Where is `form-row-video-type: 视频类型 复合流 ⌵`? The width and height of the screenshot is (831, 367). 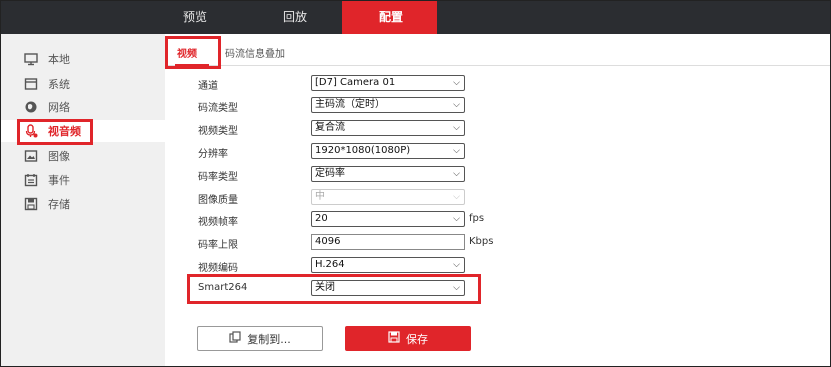 form-row-video-type: 视频类型 复合流 ⌵ is located at coordinates (497, 128).